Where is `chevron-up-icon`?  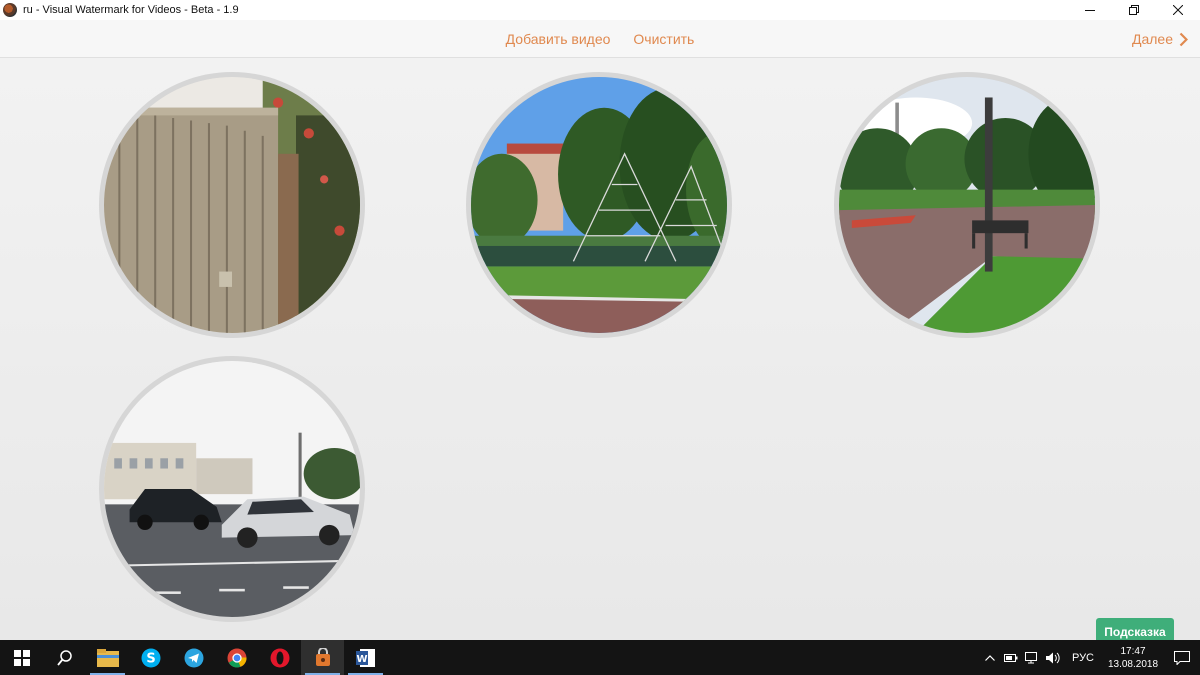 chevron-up-icon is located at coordinates (990, 657).